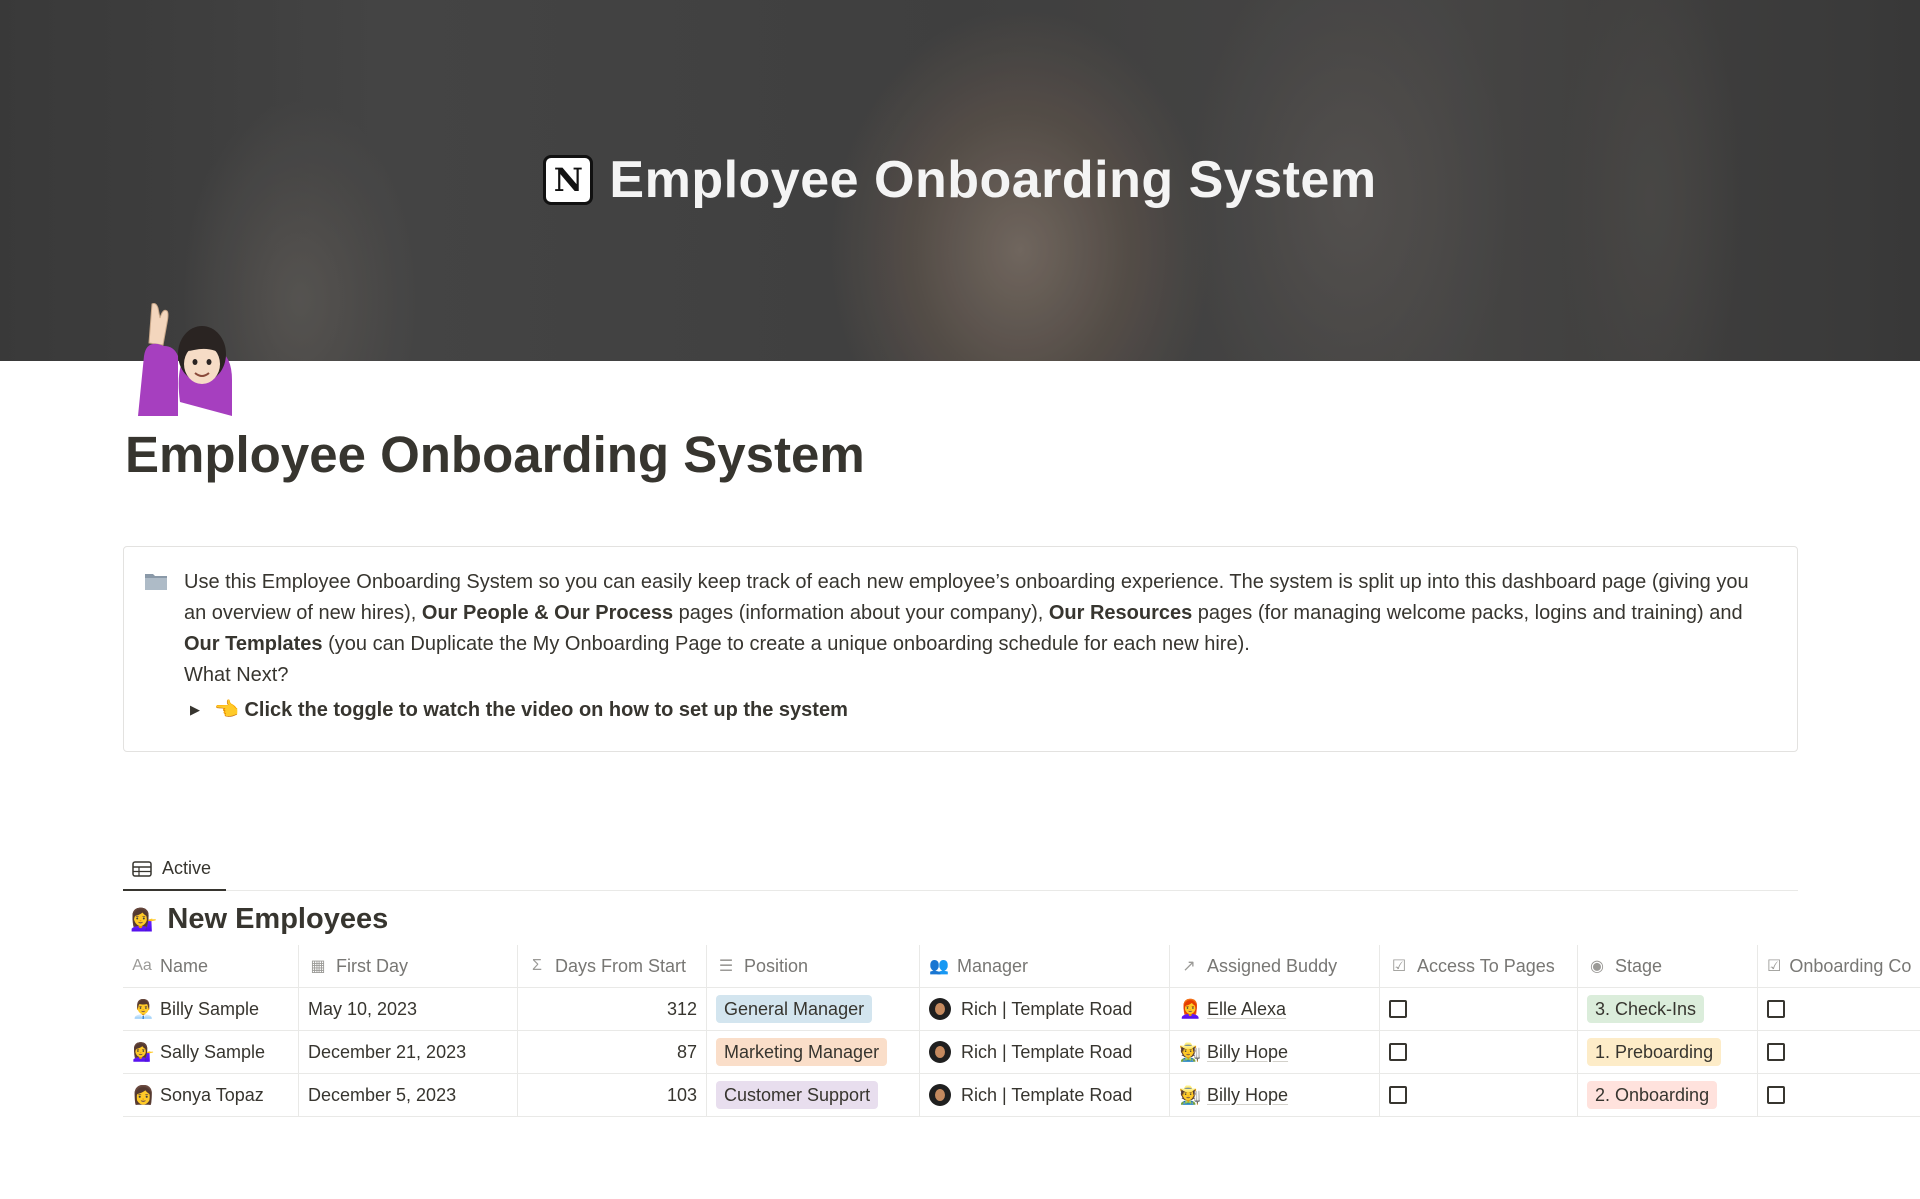 The height and width of the screenshot is (1199, 1920). What do you see at coordinates (813, 1009) in the screenshot?
I see `position-cell: General Manager` at bounding box center [813, 1009].